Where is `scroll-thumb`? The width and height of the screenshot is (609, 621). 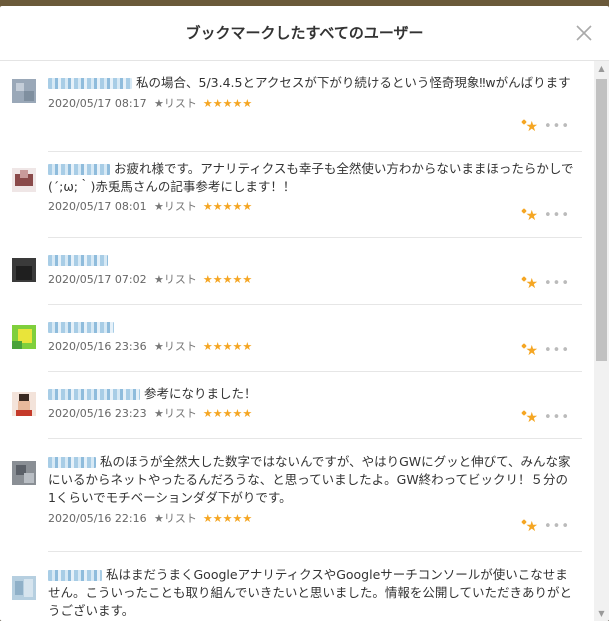
scroll-thumb is located at coordinates (601, 220).